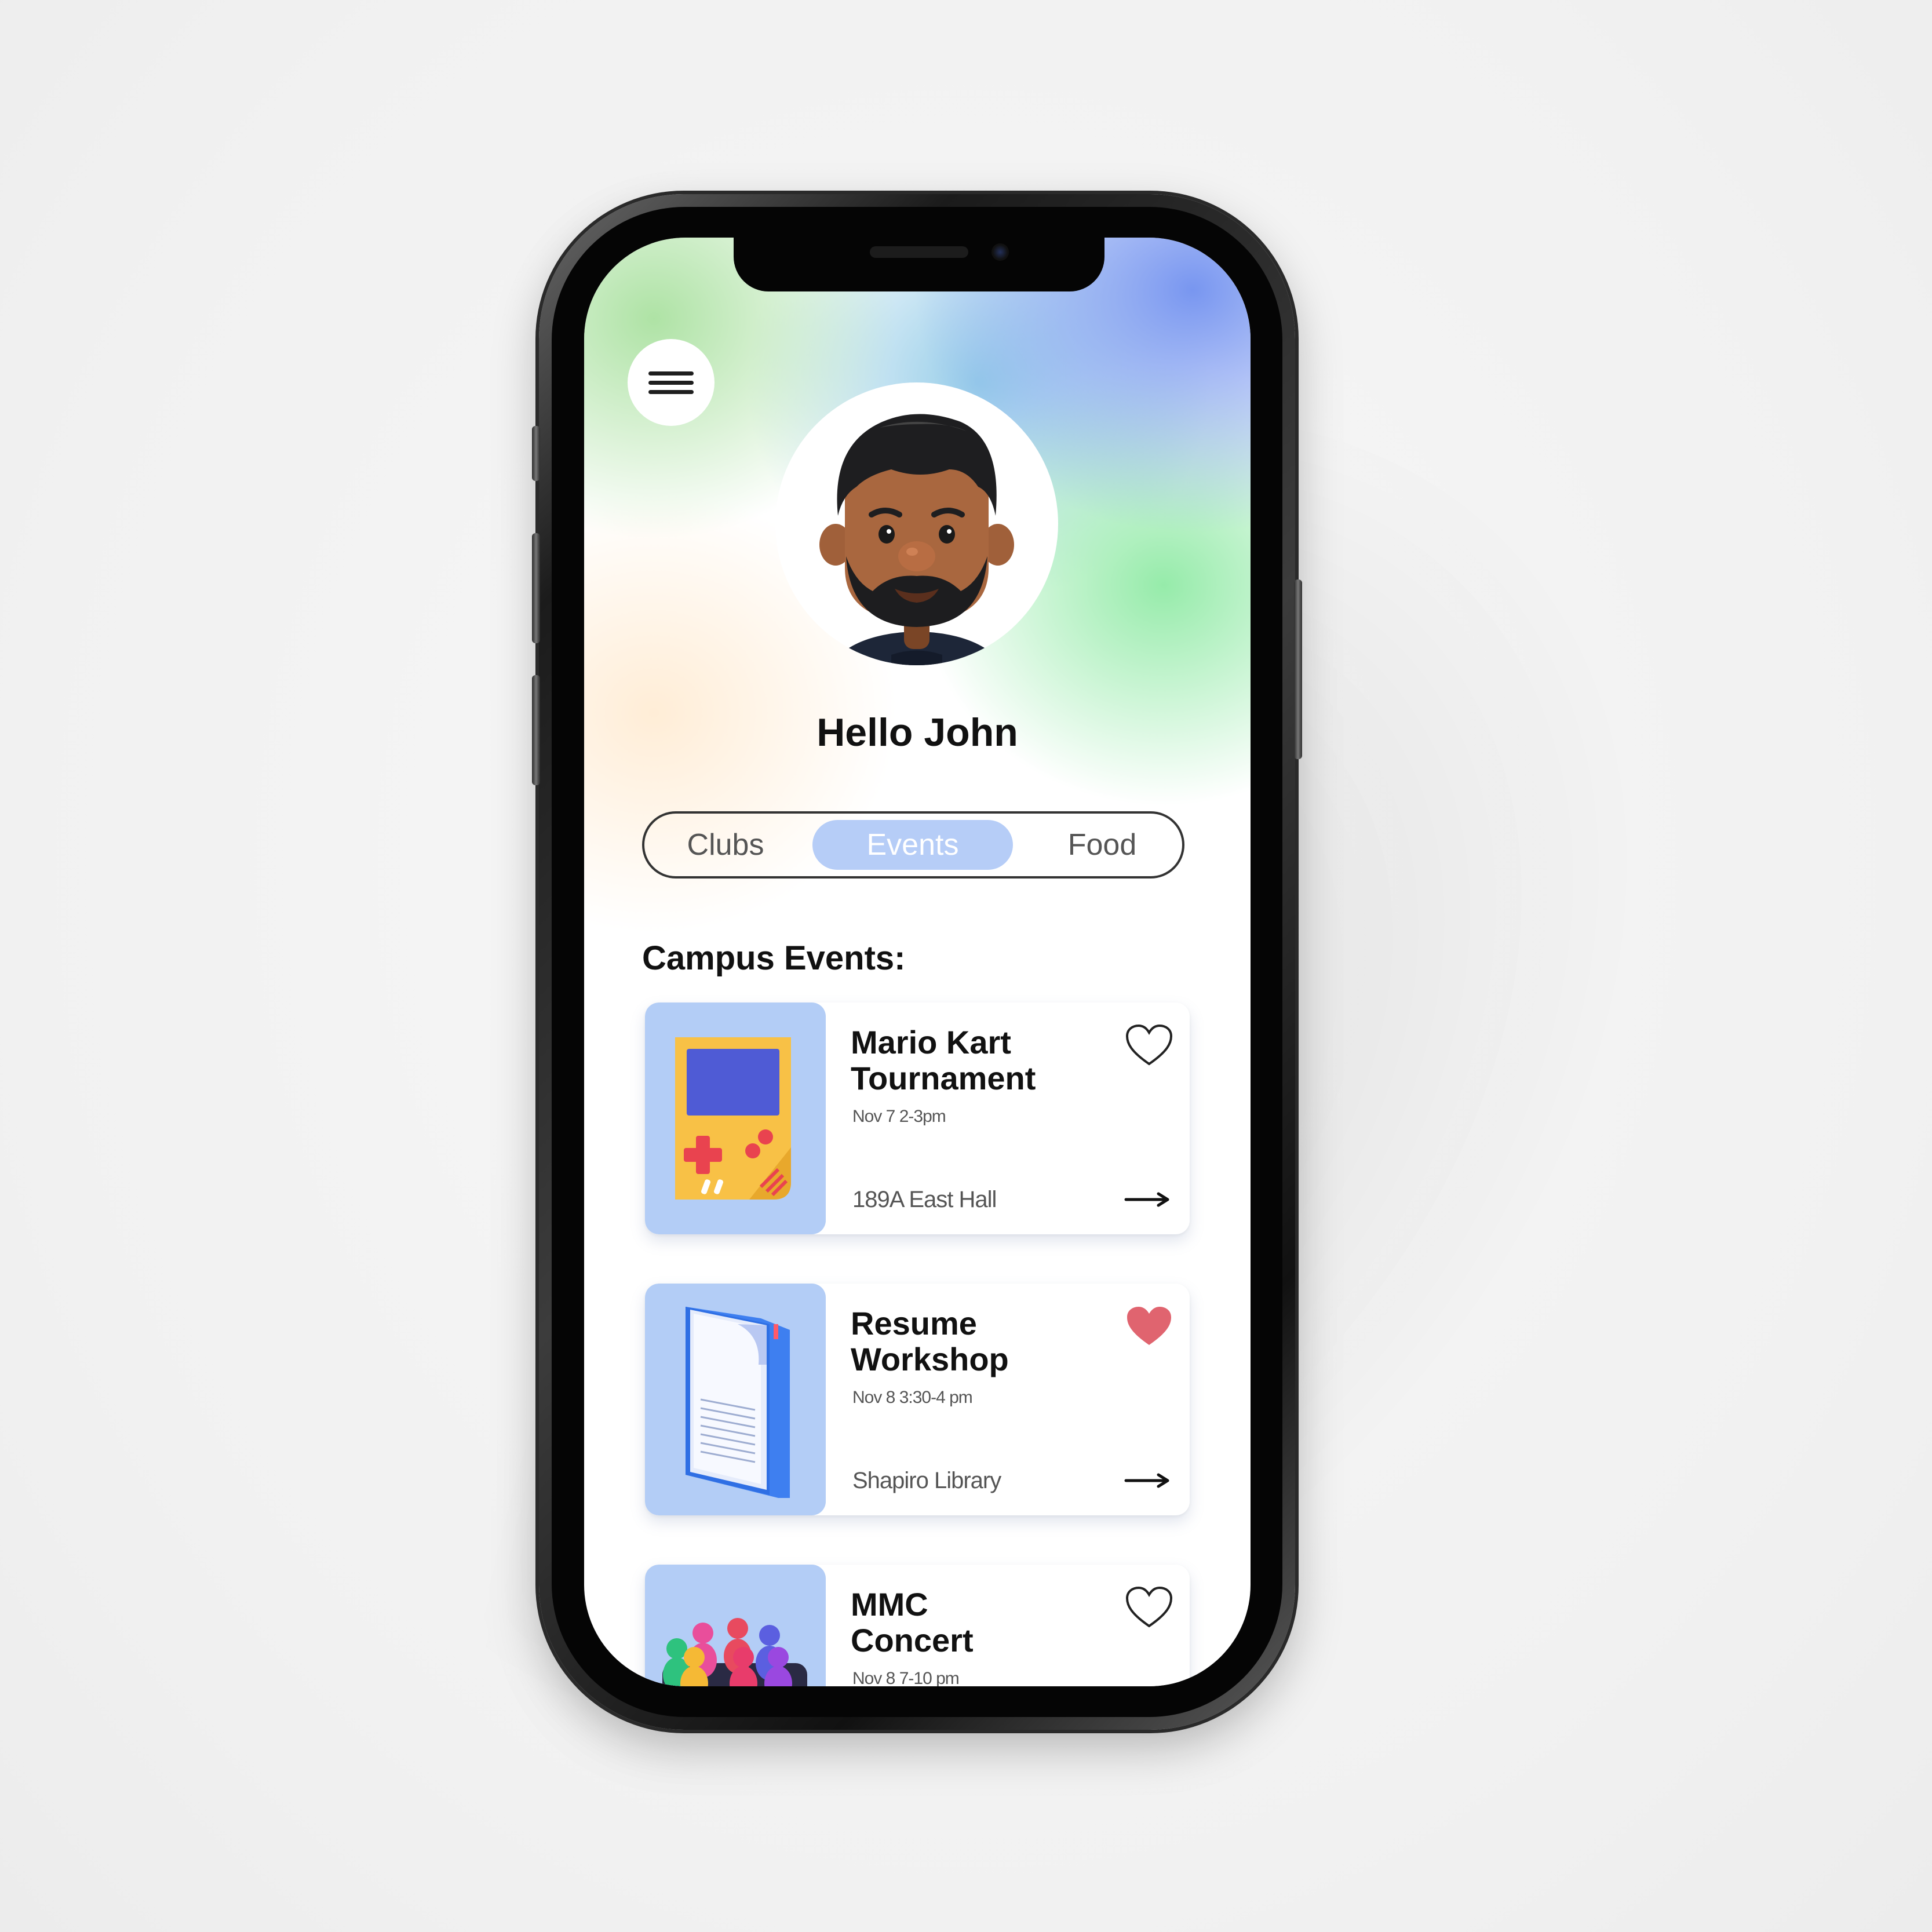 The width and height of the screenshot is (1932, 1932). I want to click on document-icon, so click(738, 1403).